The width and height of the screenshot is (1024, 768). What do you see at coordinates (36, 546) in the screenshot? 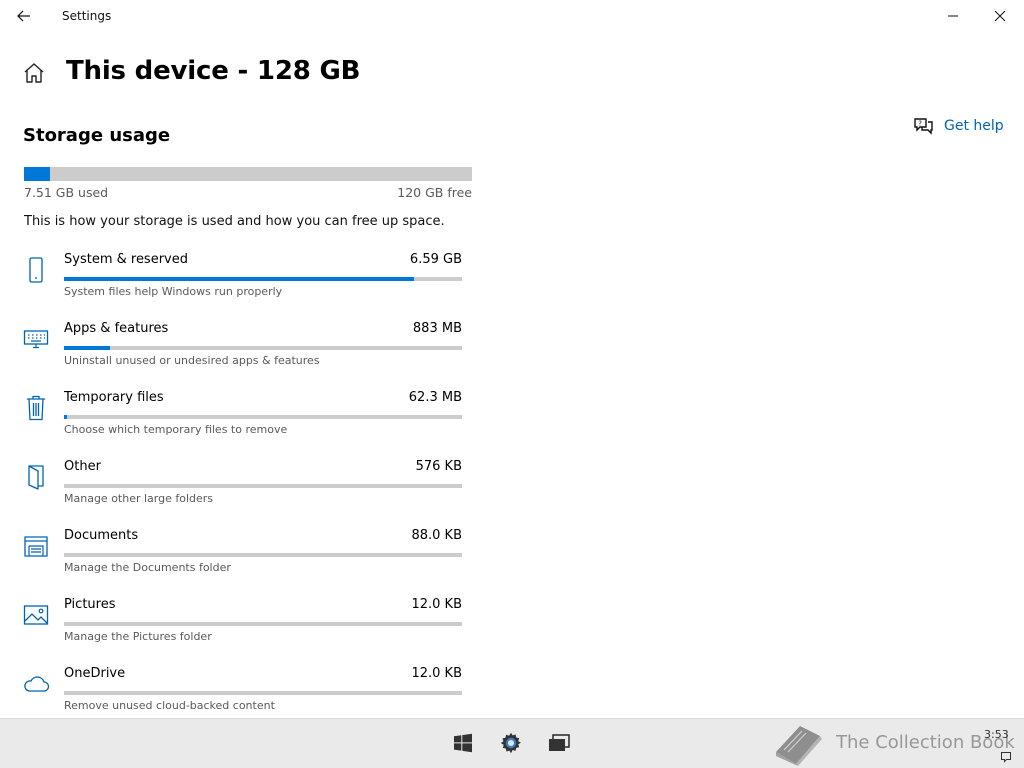
I see `documents-icon` at bounding box center [36, 546].